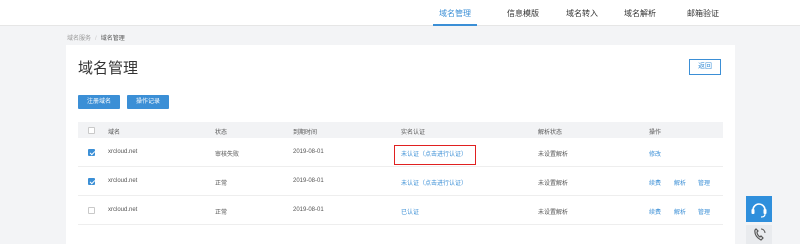 This screenshot has height=244, width=800. I want to click on highlight-box, so click(435, 155).